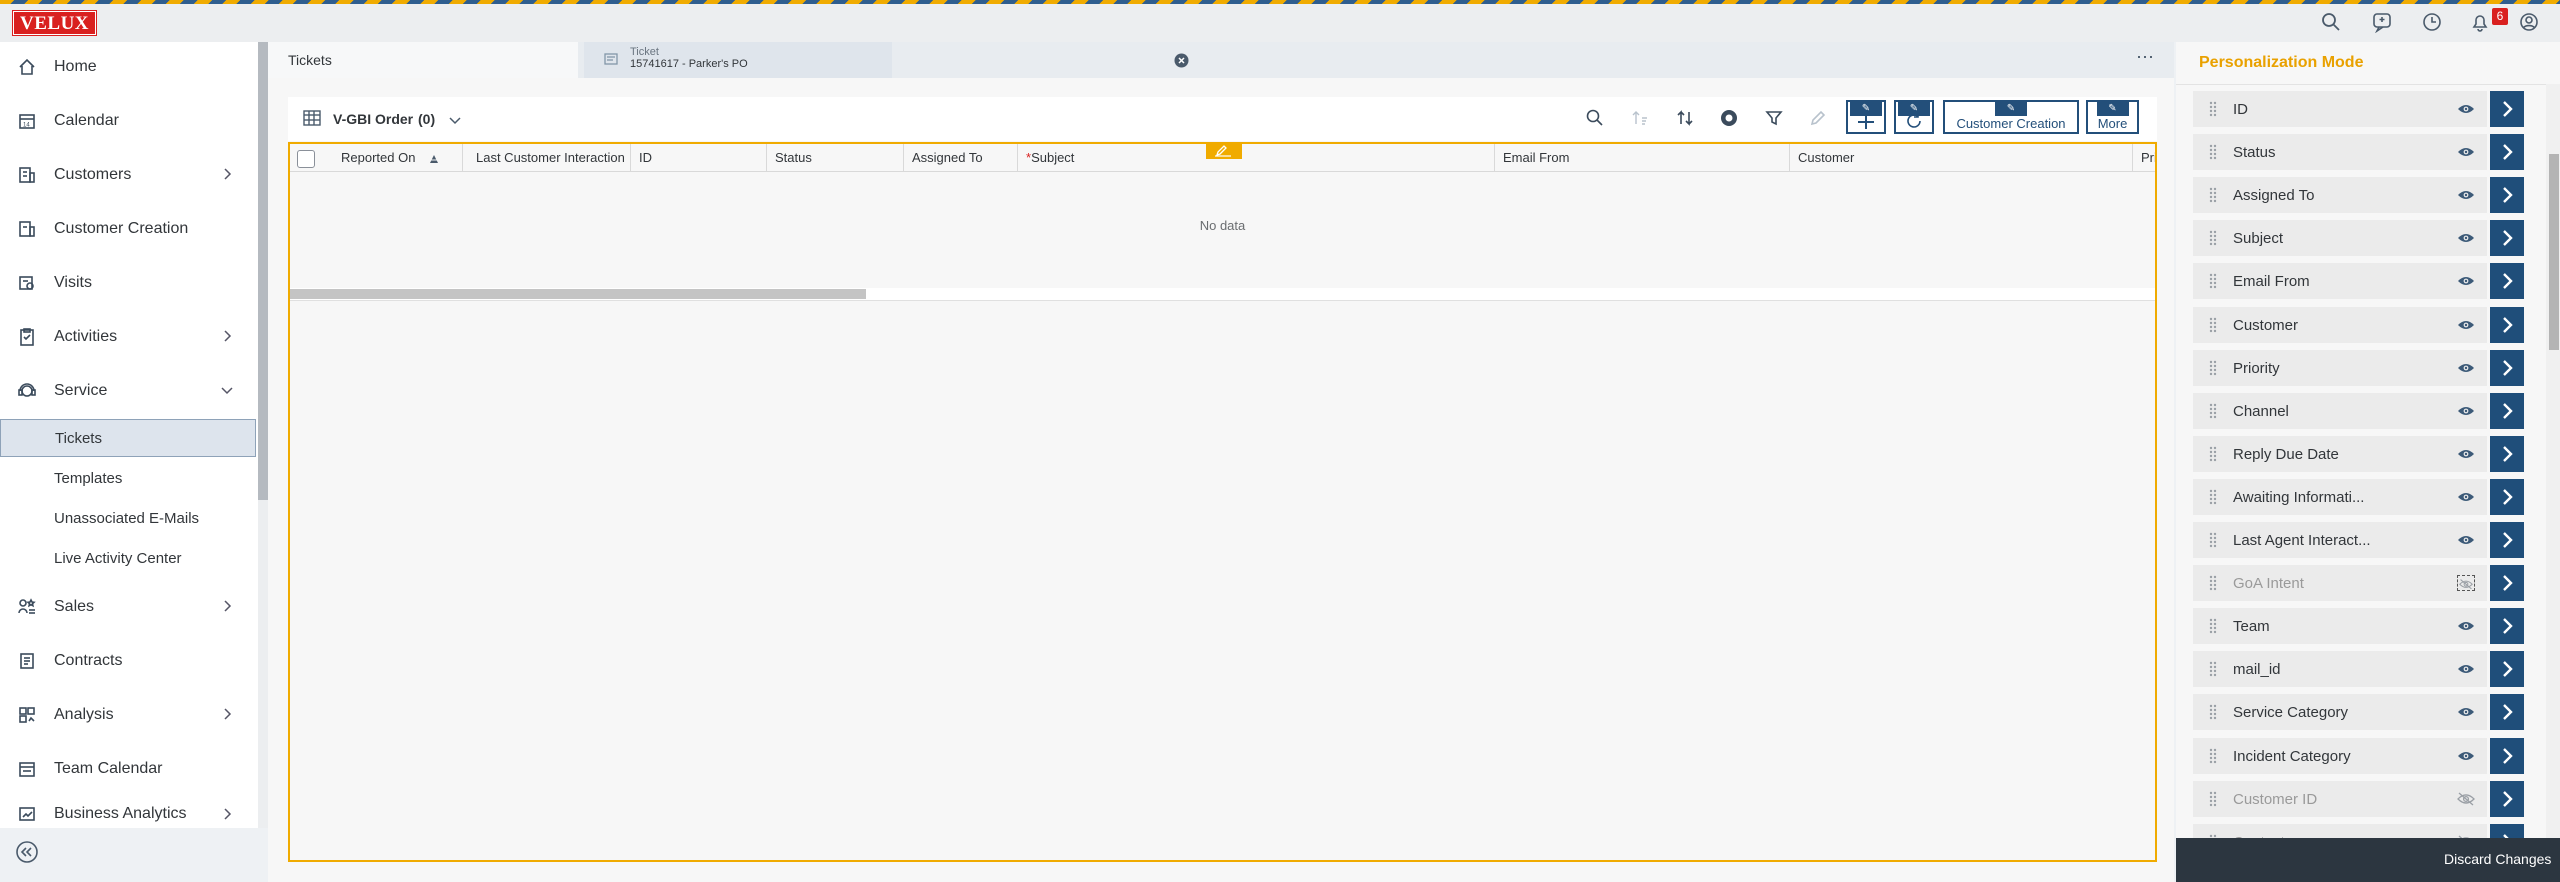 Image resolution: width=2560 pixels, height=882 pixels. I want to click on field-row: Subject, so click(2368, 238).